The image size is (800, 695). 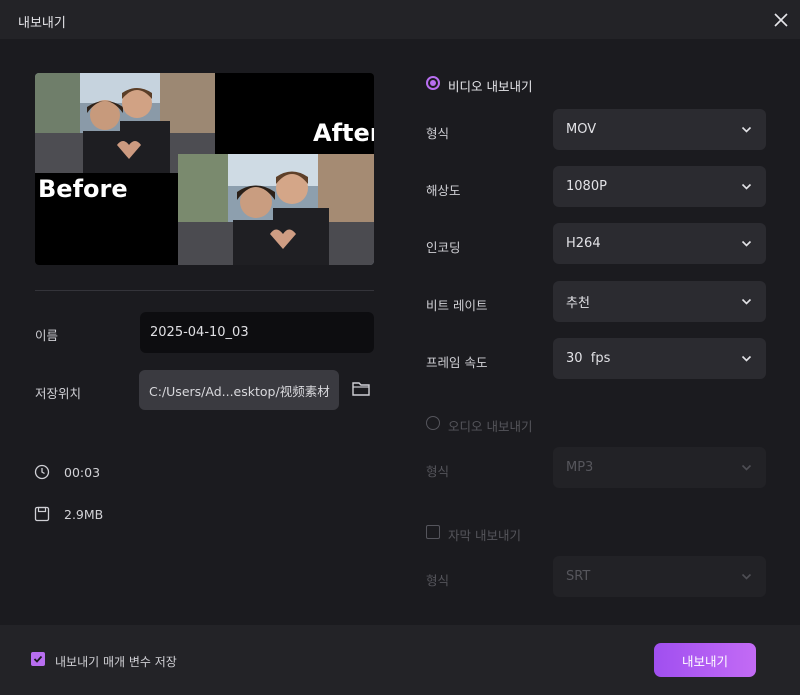 What do you see at coordinates (438, 133) in the screenshot?
I see `video-format-label: 형식` at bounding box center [438, 133].